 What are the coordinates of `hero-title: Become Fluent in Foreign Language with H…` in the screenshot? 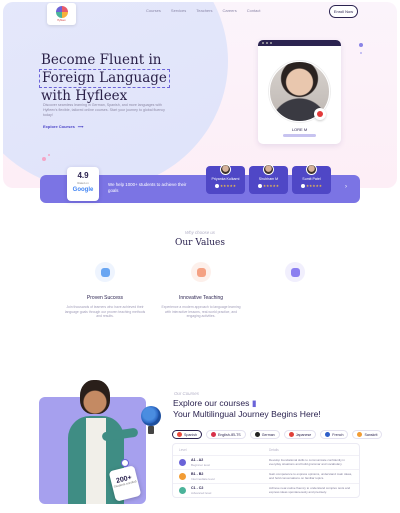 It's located at (104, 78).